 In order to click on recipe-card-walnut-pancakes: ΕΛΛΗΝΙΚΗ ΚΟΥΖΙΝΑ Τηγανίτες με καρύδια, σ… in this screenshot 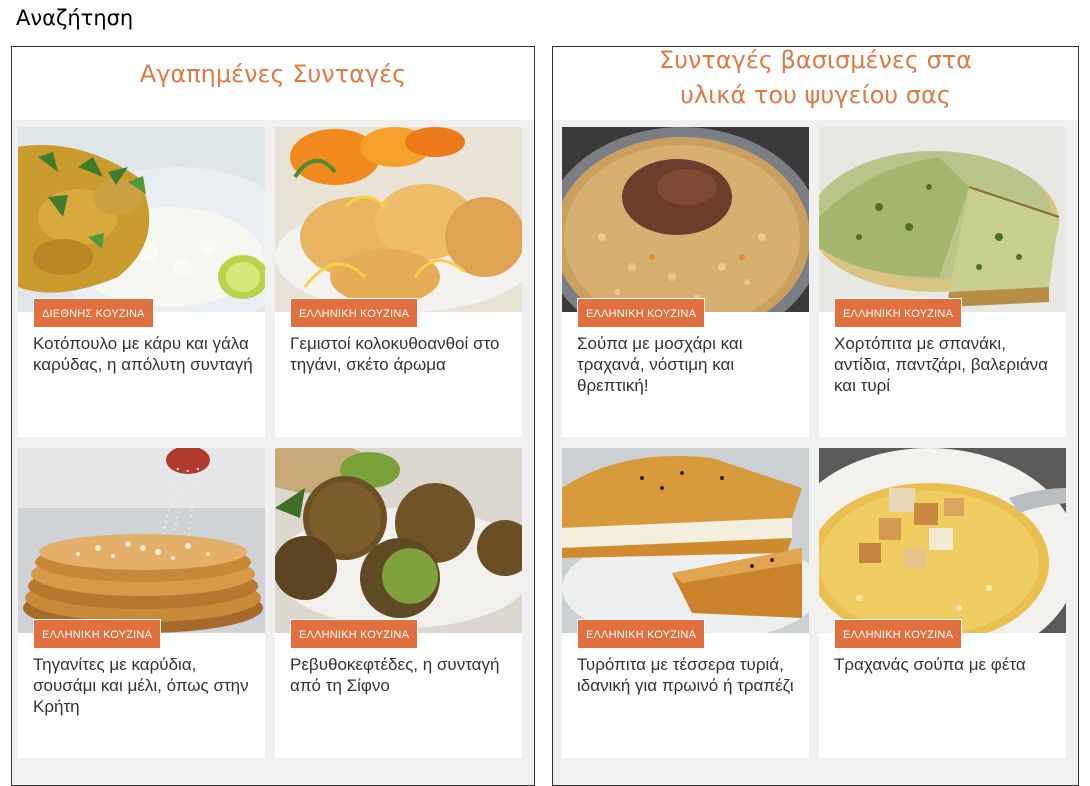, I will do `click(141, 603)`.